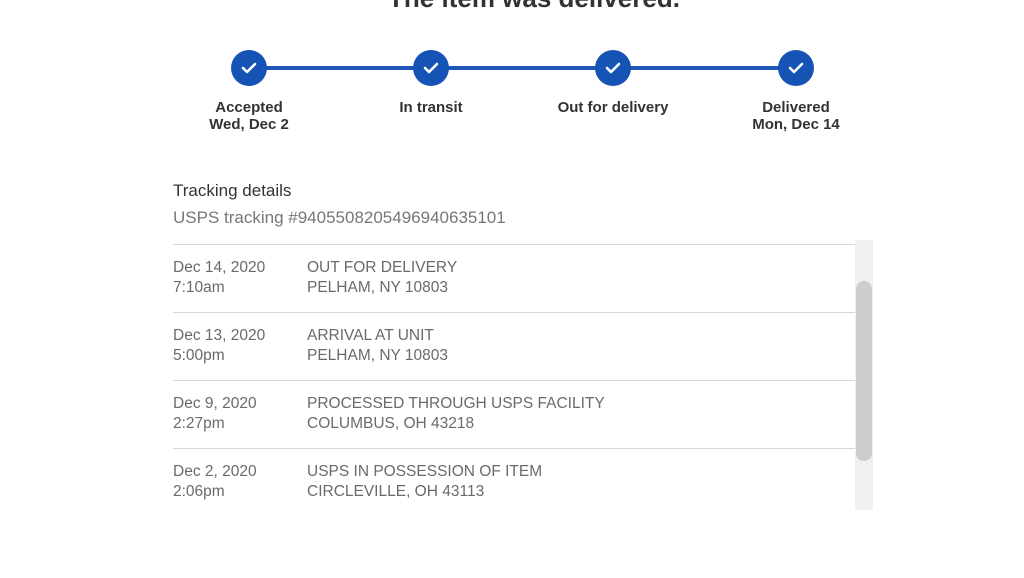 This screenshot has width=1024, height=578. What do you see at coordinates (249, 107) in the screenshot?
I see `step-label: Accepted` at bounding box center [249, 107].